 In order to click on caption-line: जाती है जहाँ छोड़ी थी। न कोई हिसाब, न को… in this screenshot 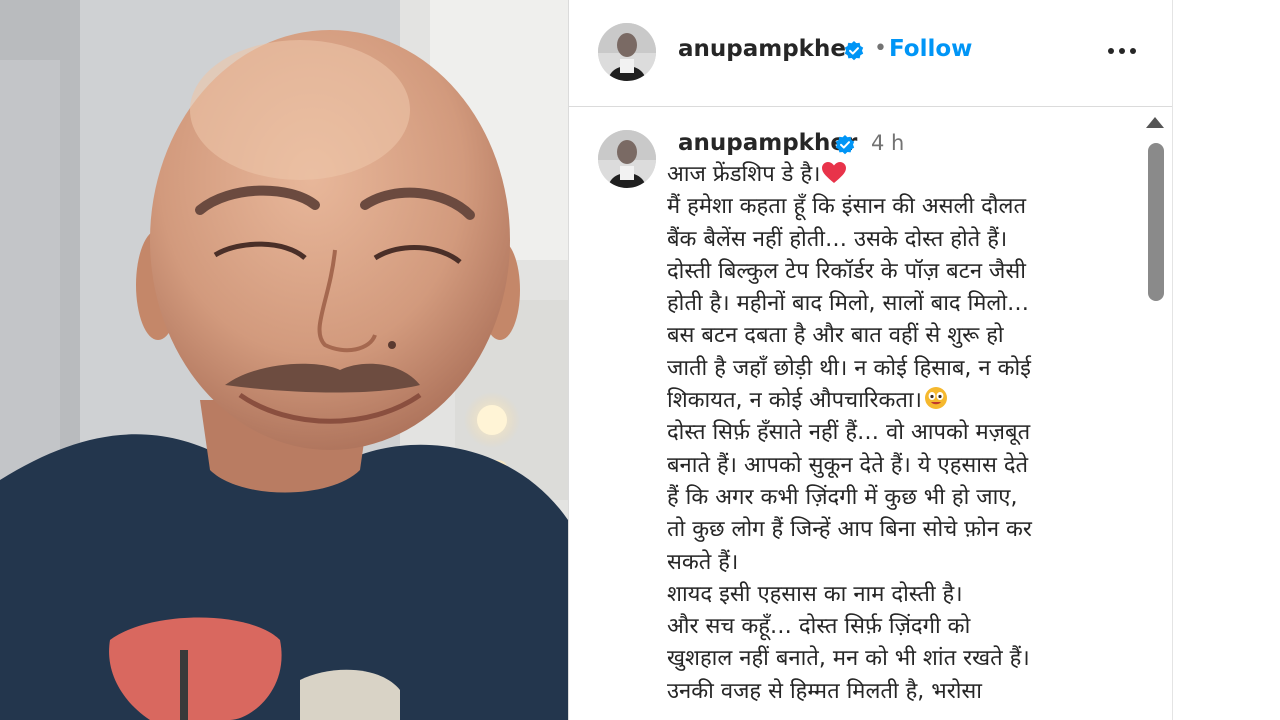, I will do `click(849, 368)`.